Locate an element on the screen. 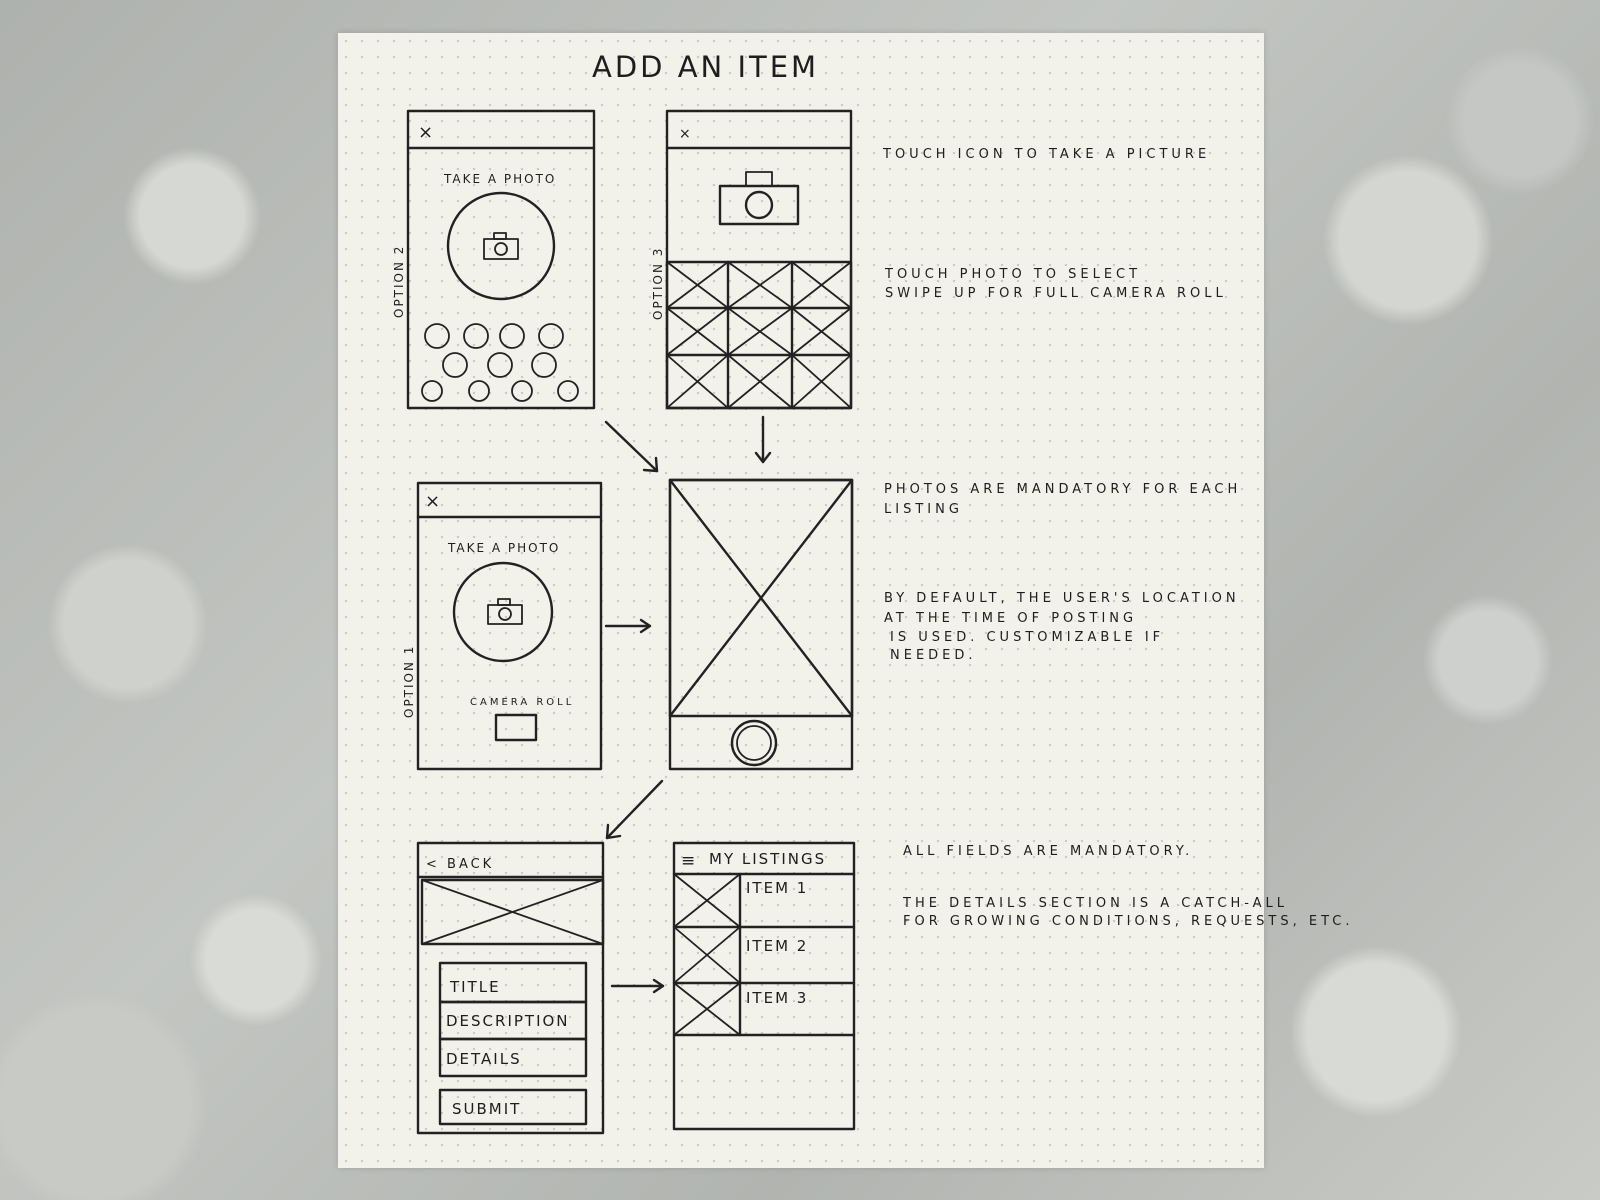 The width and height of the screenshot is (1600, 1200). menu-icon: ≡ is located at coordinates (689, 861).